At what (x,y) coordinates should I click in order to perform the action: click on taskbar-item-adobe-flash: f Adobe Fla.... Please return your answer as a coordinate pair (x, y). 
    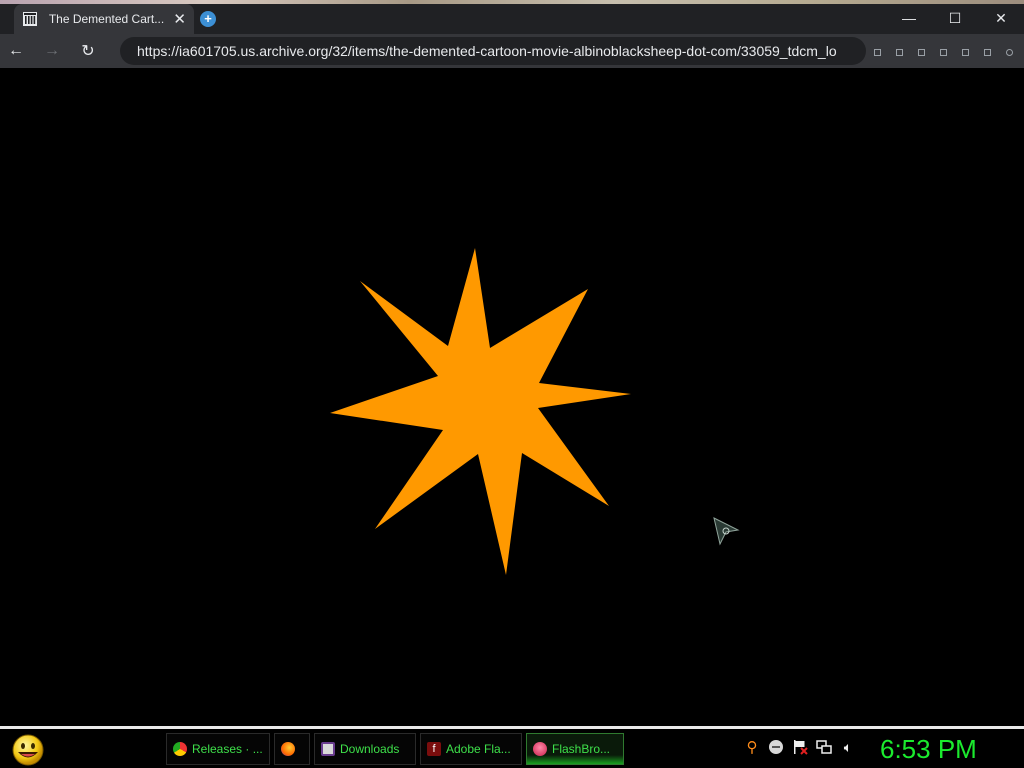
    Looking at the image, I should click on (471, 749).